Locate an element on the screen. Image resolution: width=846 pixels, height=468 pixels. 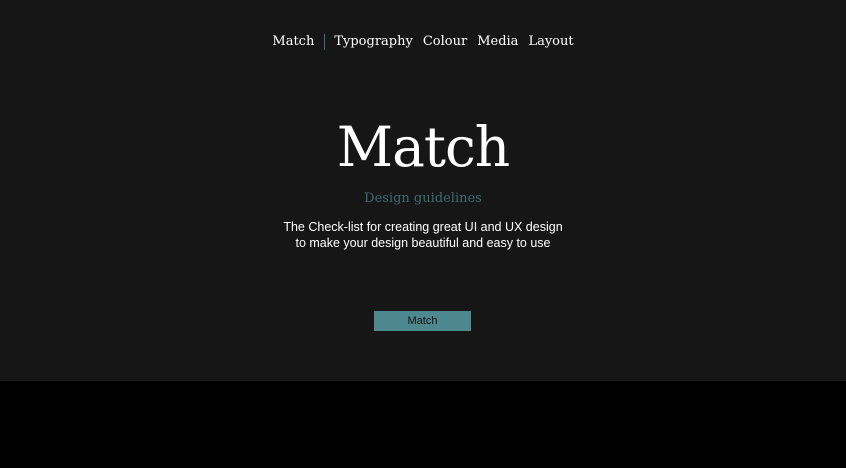
top-navigation: Match Typography Colour Media Layout is located at coordinates (423, 42).